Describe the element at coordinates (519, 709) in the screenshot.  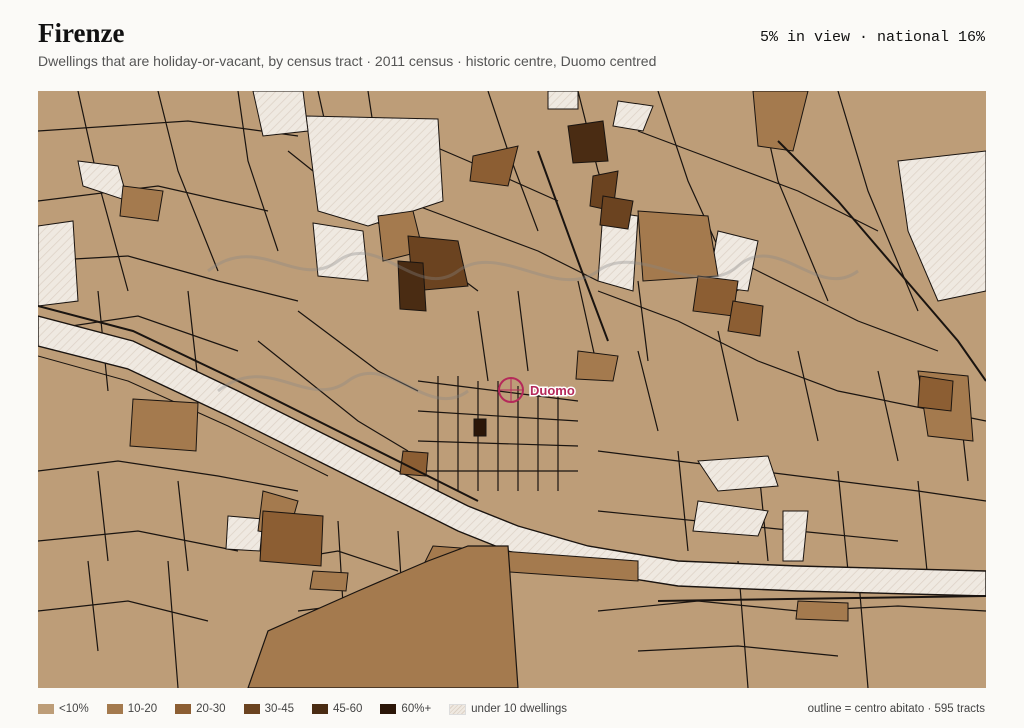
I see `legend-label: under 10 dwellings` at that location.